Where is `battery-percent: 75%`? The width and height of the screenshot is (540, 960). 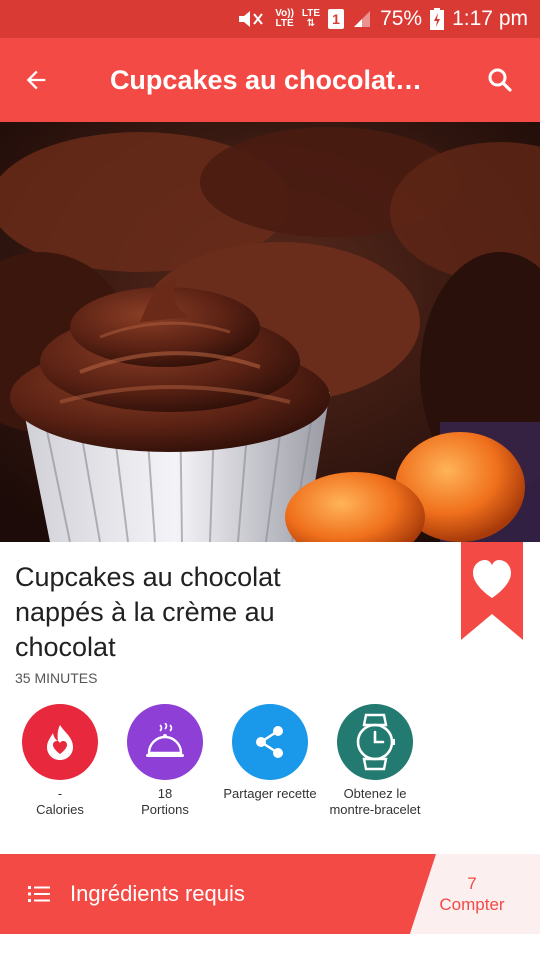
battery-percent: 75% is located at coordinates (401, 18).